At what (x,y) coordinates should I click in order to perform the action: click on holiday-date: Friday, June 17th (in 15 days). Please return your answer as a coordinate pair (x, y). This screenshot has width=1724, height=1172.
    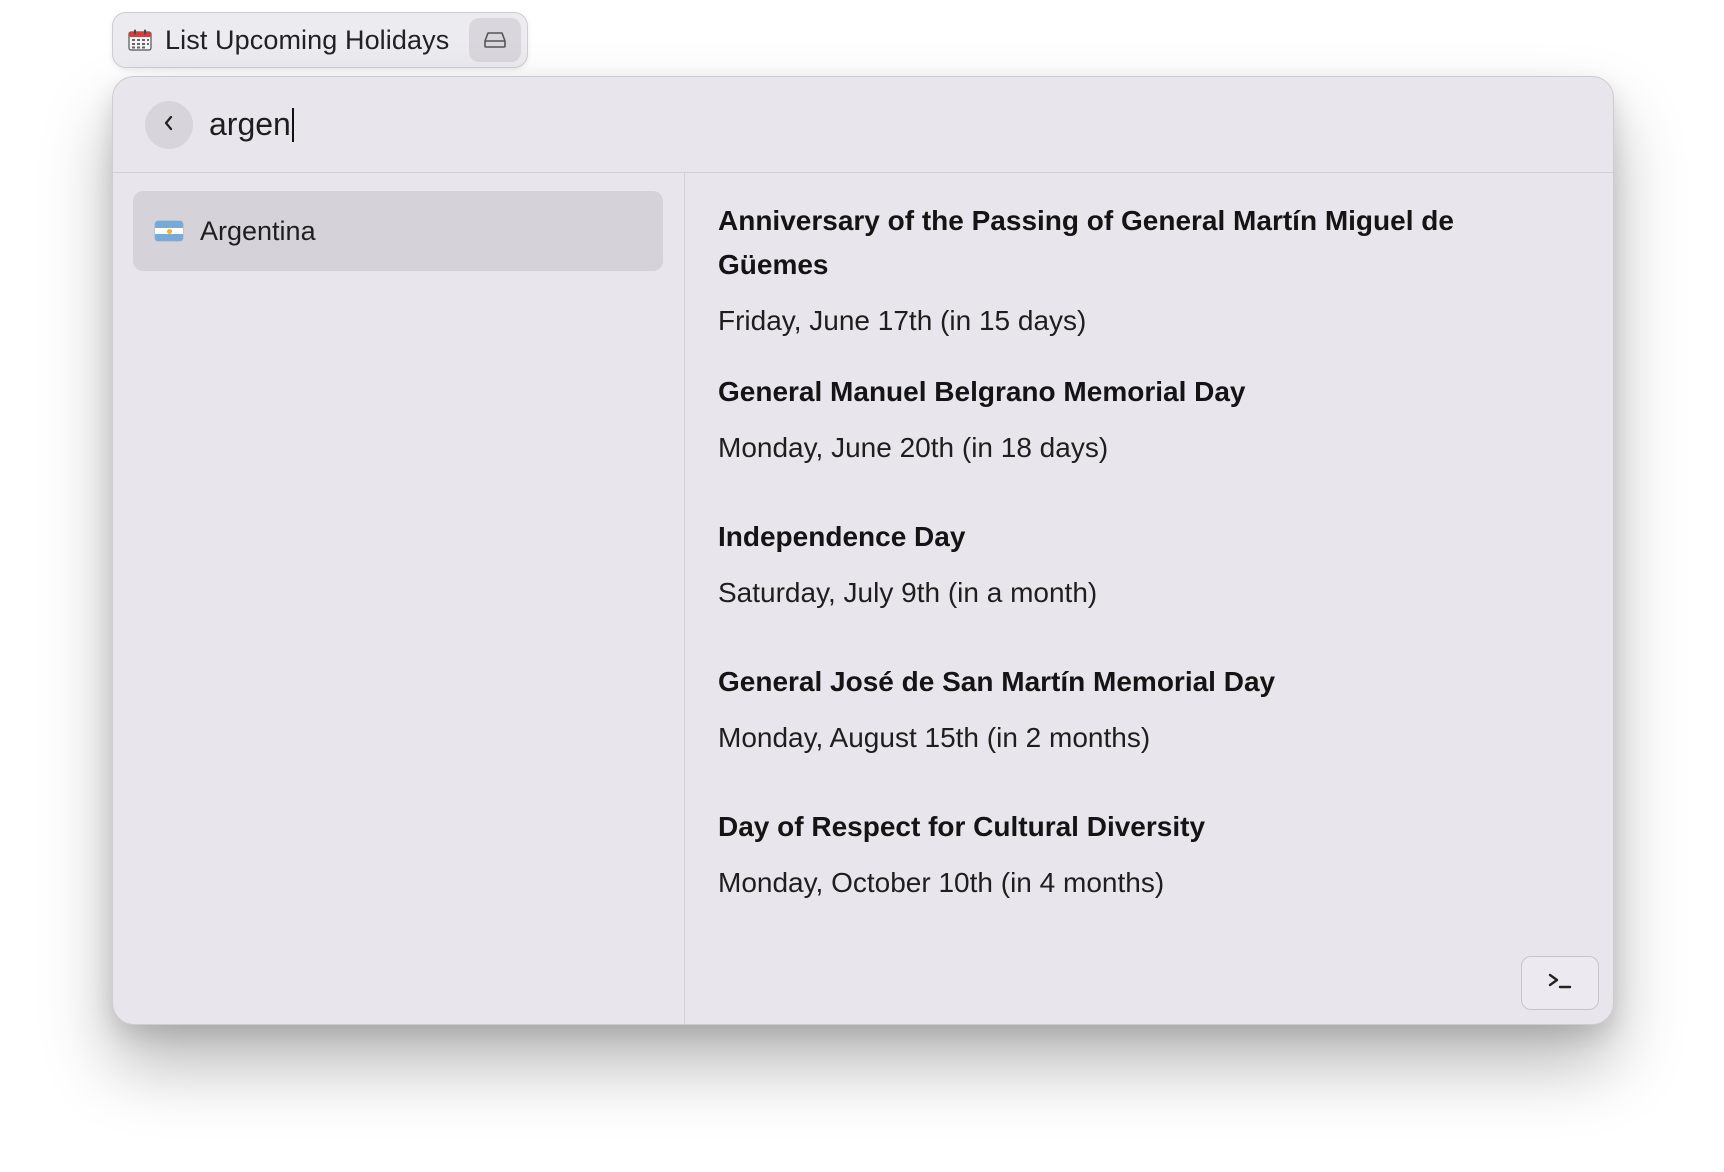
    Looking at the image, I should click on (902, 320).